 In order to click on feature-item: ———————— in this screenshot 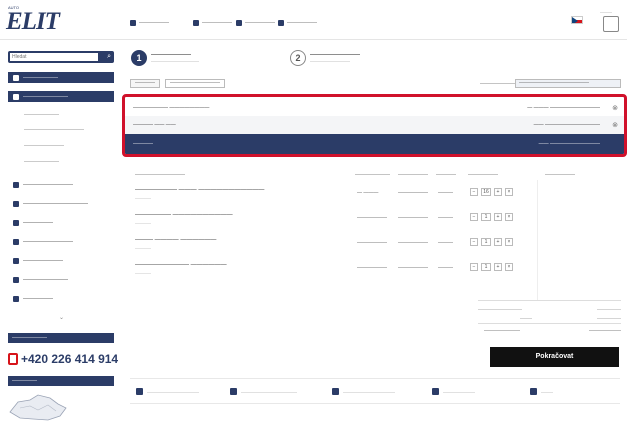, I will do `click(453, 391)`.